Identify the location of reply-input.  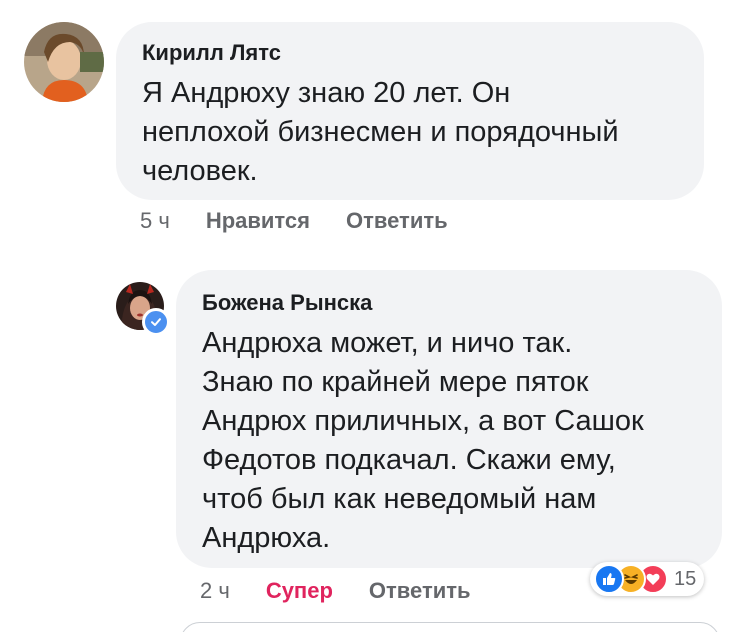
(450, 627).